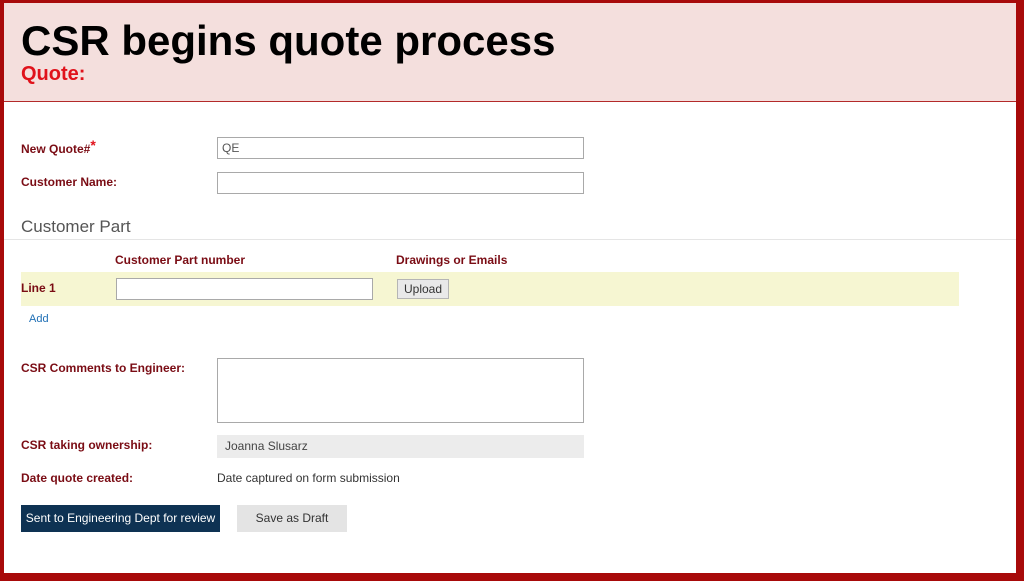 The width and height of the screenshot is (1024, 581). What do you see at coordinates (423, 289) in the screenshot?
I see `upload-button: Upload` at bounding box center [423, 289].